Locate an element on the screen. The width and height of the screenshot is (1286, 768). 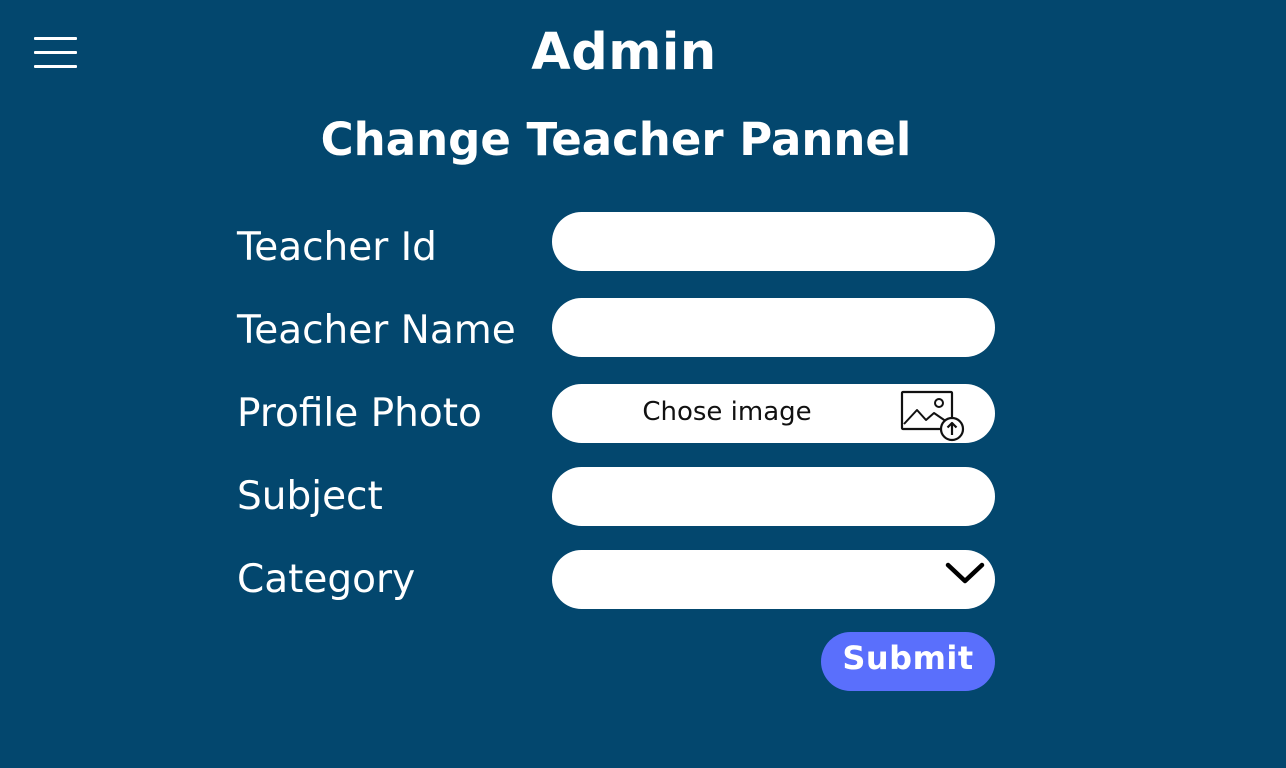
image-upload-icon is located at coordinates (933, 416).